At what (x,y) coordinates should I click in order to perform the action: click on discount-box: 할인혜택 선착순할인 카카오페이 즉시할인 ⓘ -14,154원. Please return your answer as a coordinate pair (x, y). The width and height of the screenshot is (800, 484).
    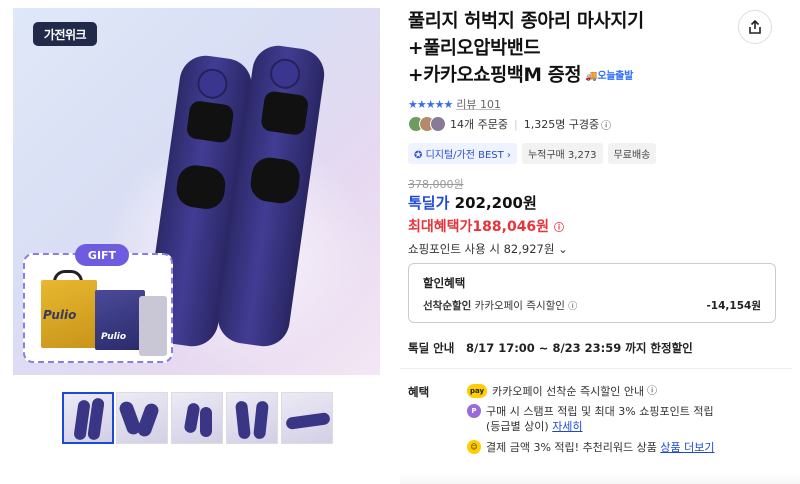
    Looking at the image, I should click on (592, 293).